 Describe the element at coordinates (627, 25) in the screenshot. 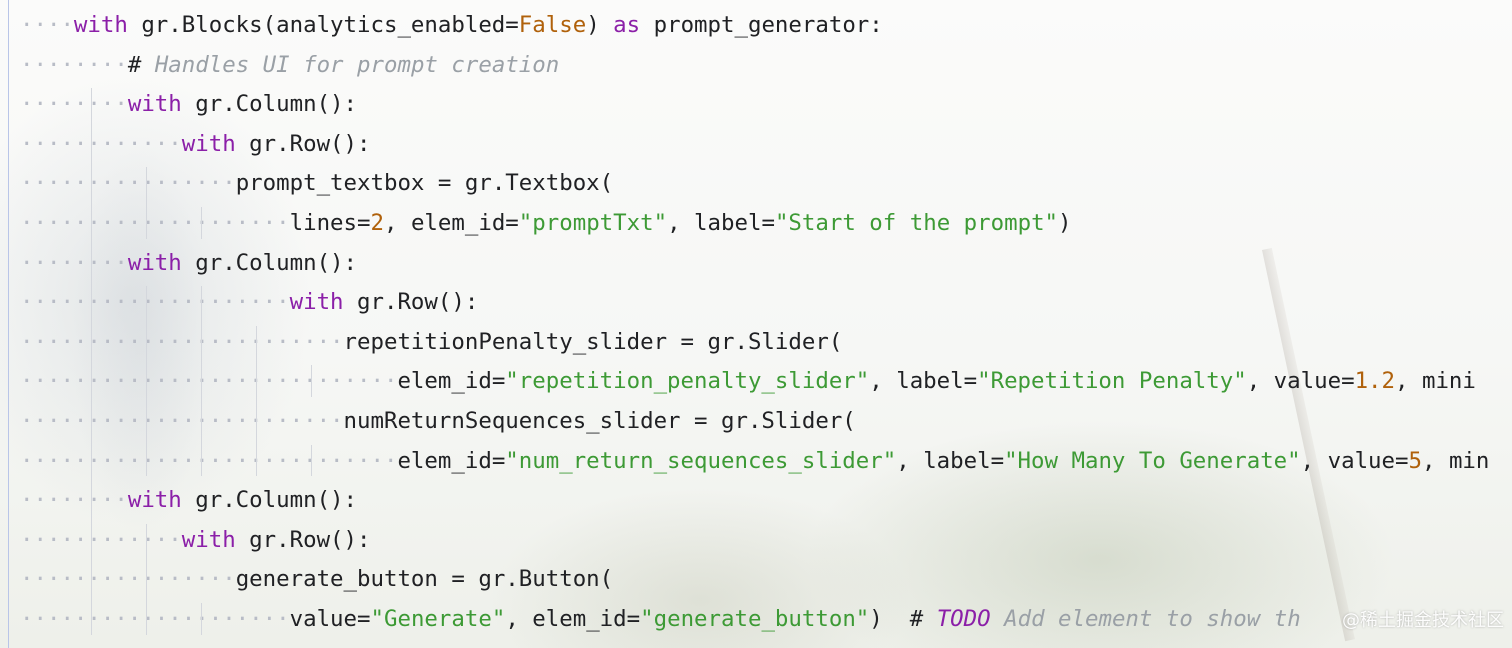

I see `code-token-kw: as` at that location.